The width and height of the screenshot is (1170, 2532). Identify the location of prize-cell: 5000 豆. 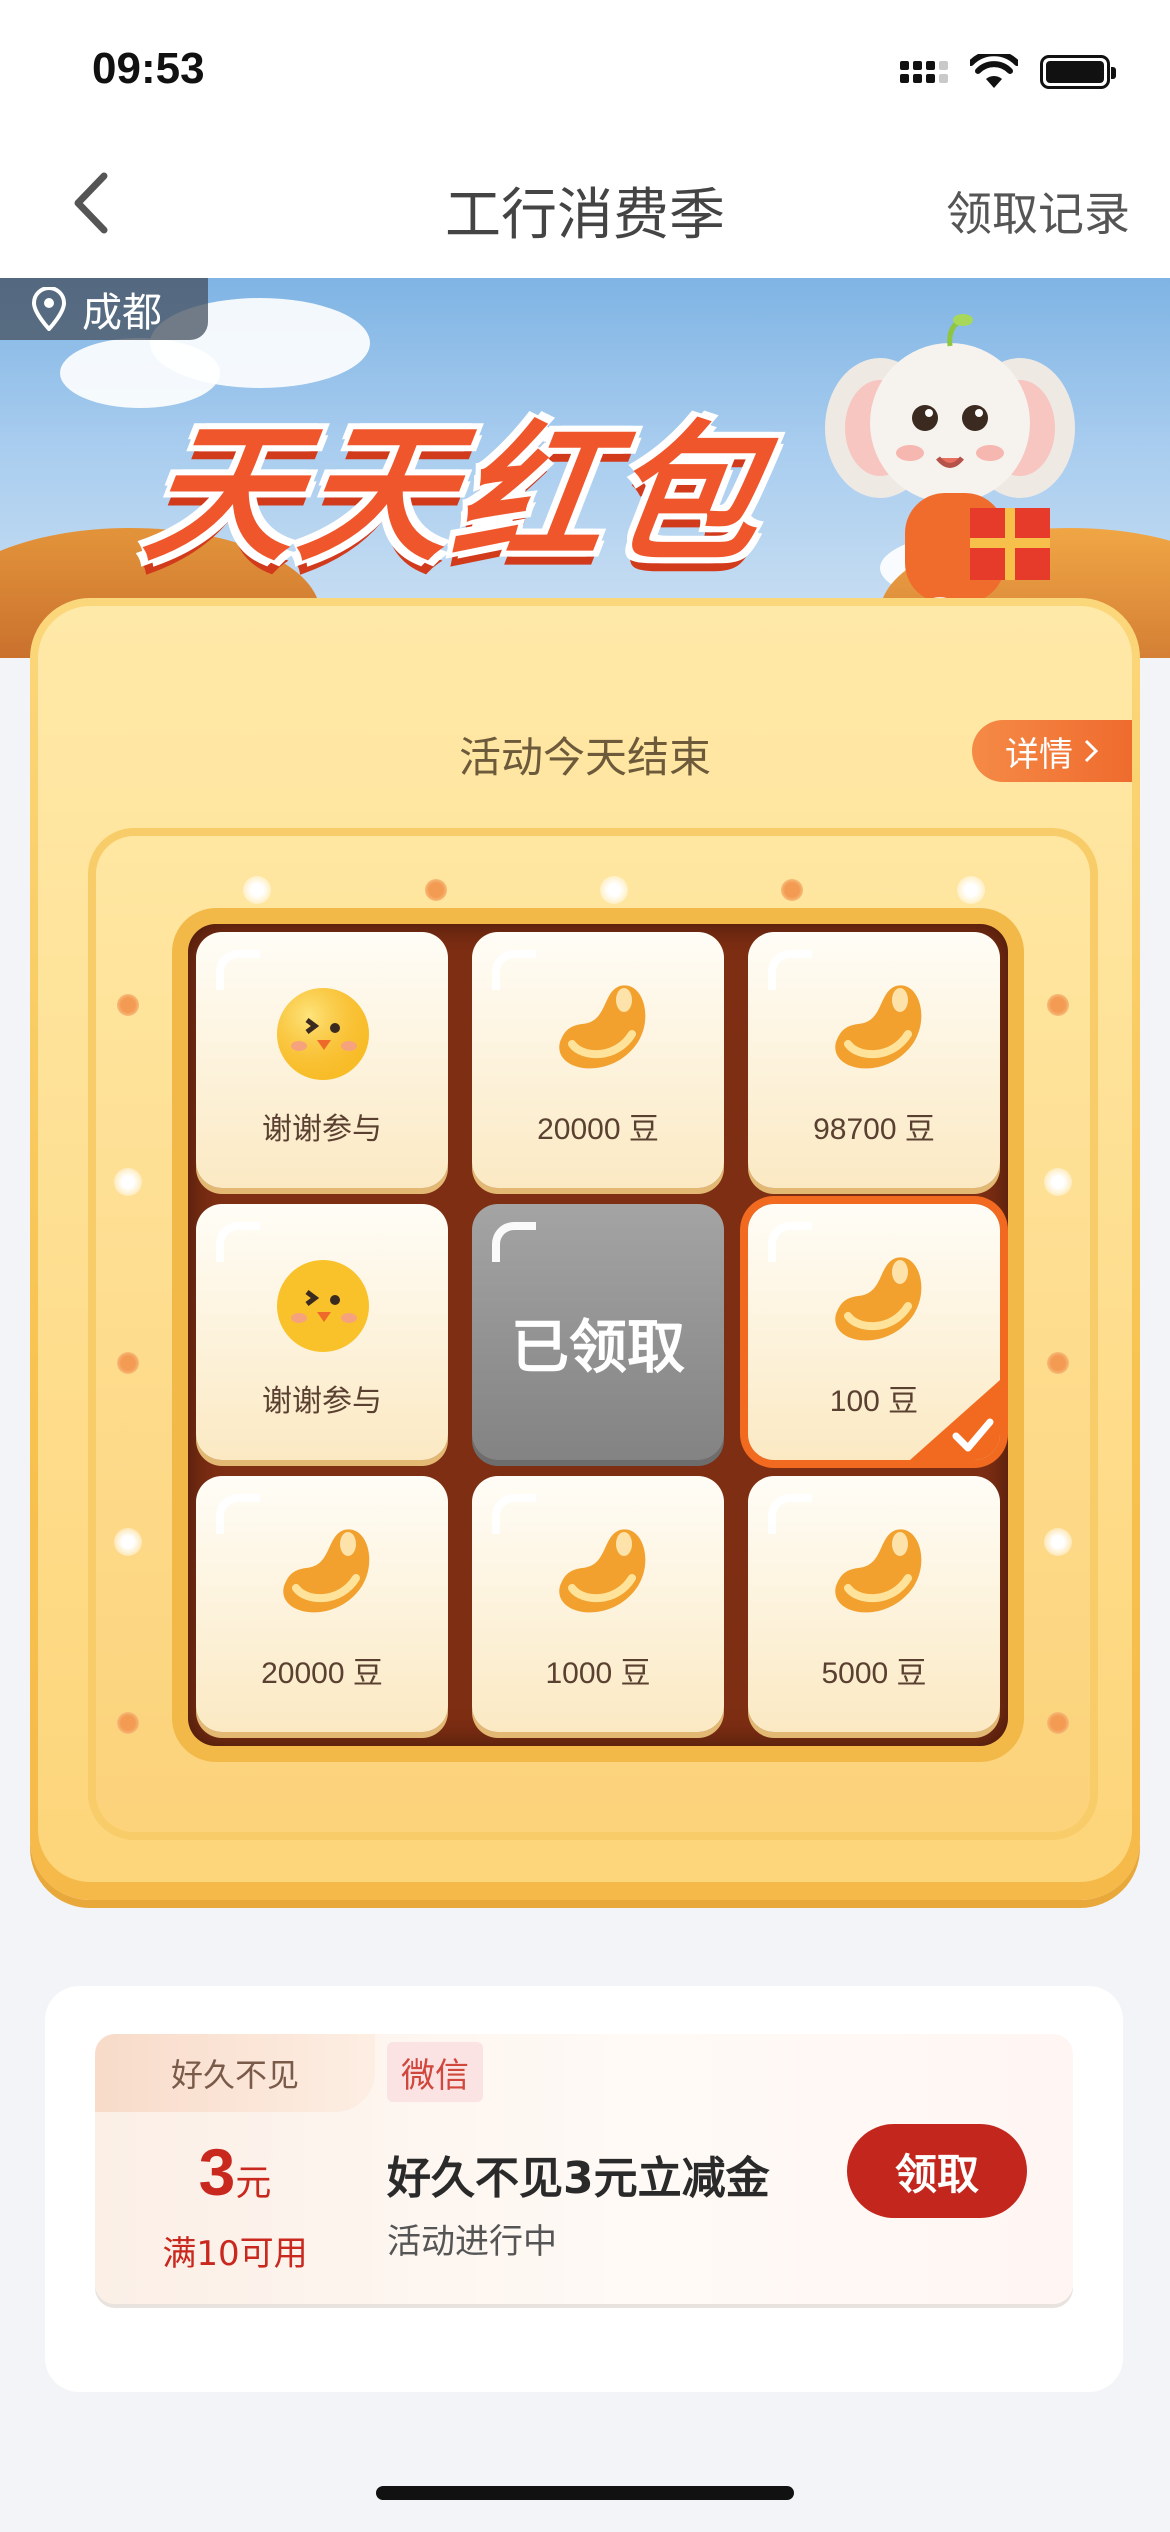
(874, 1604).